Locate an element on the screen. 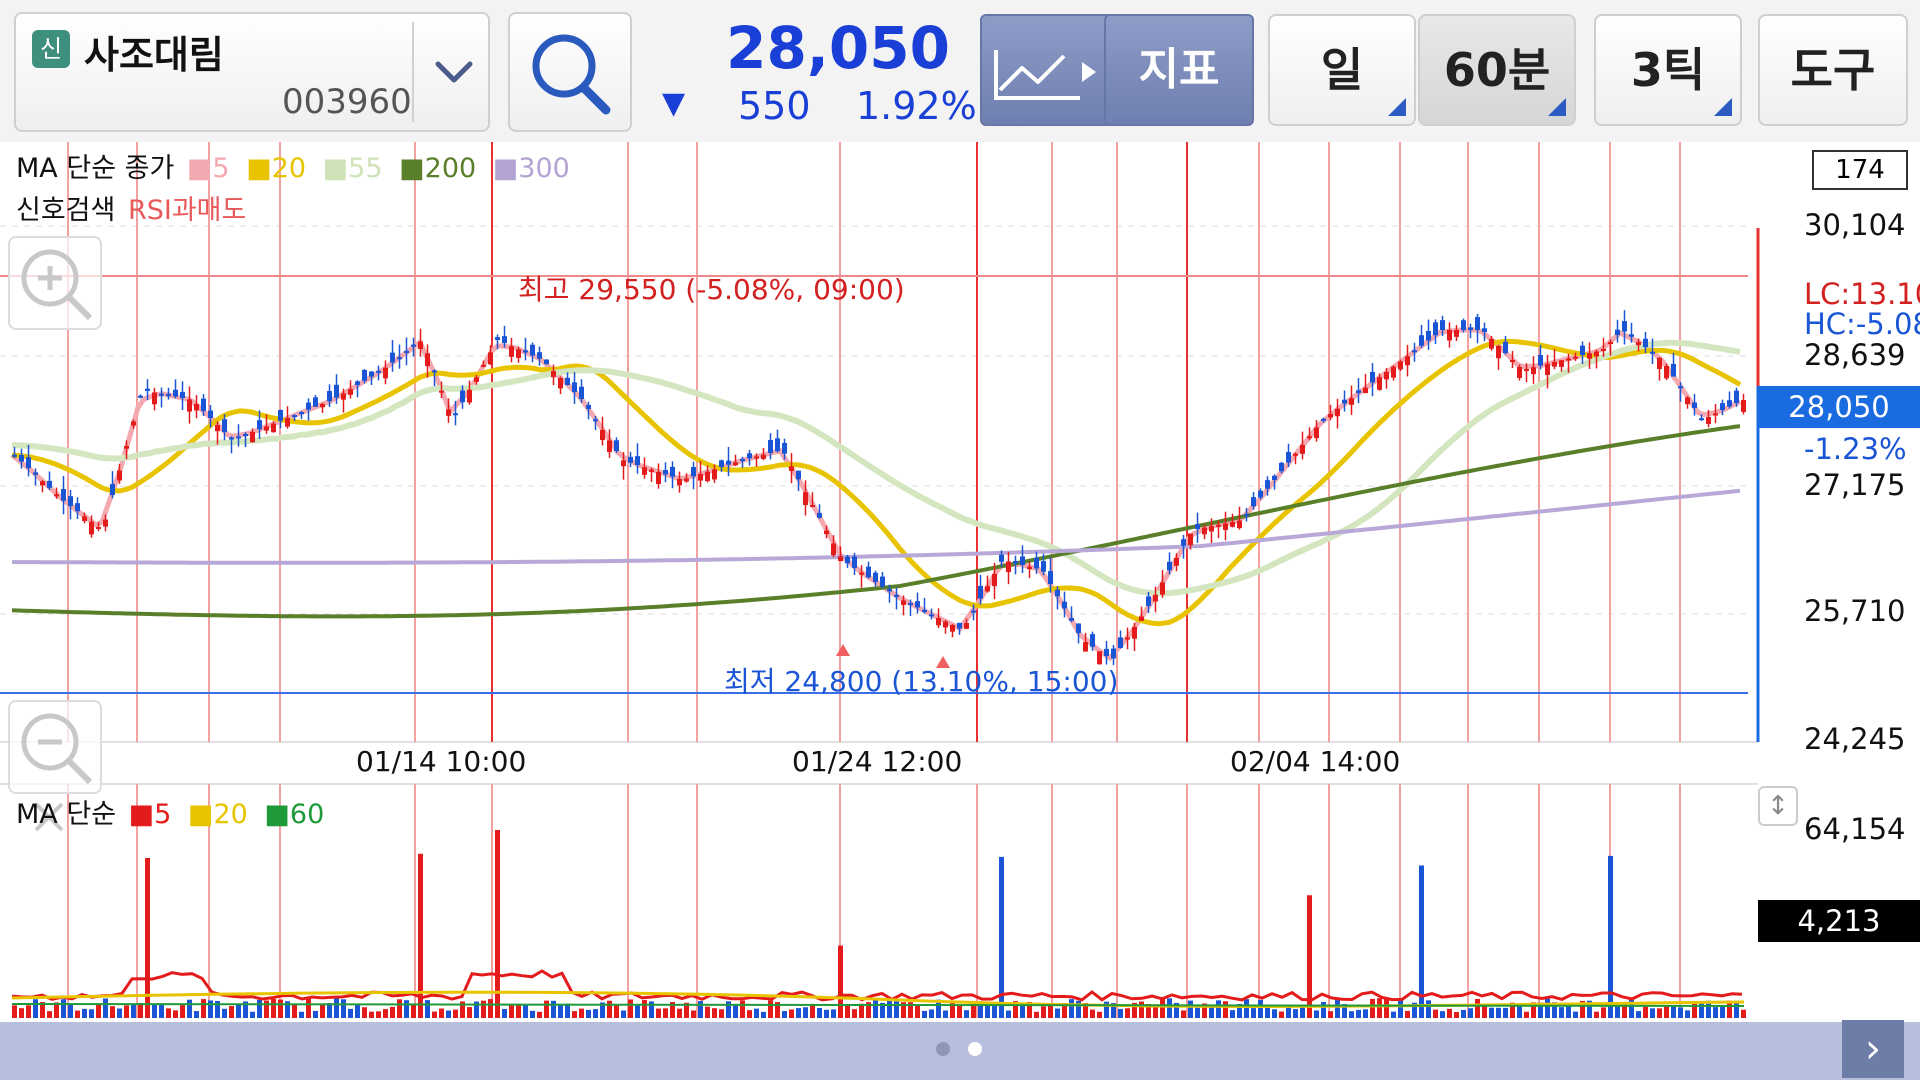  stock-selector: 신 사조대림 003960 is located at coordinates (252, 72).